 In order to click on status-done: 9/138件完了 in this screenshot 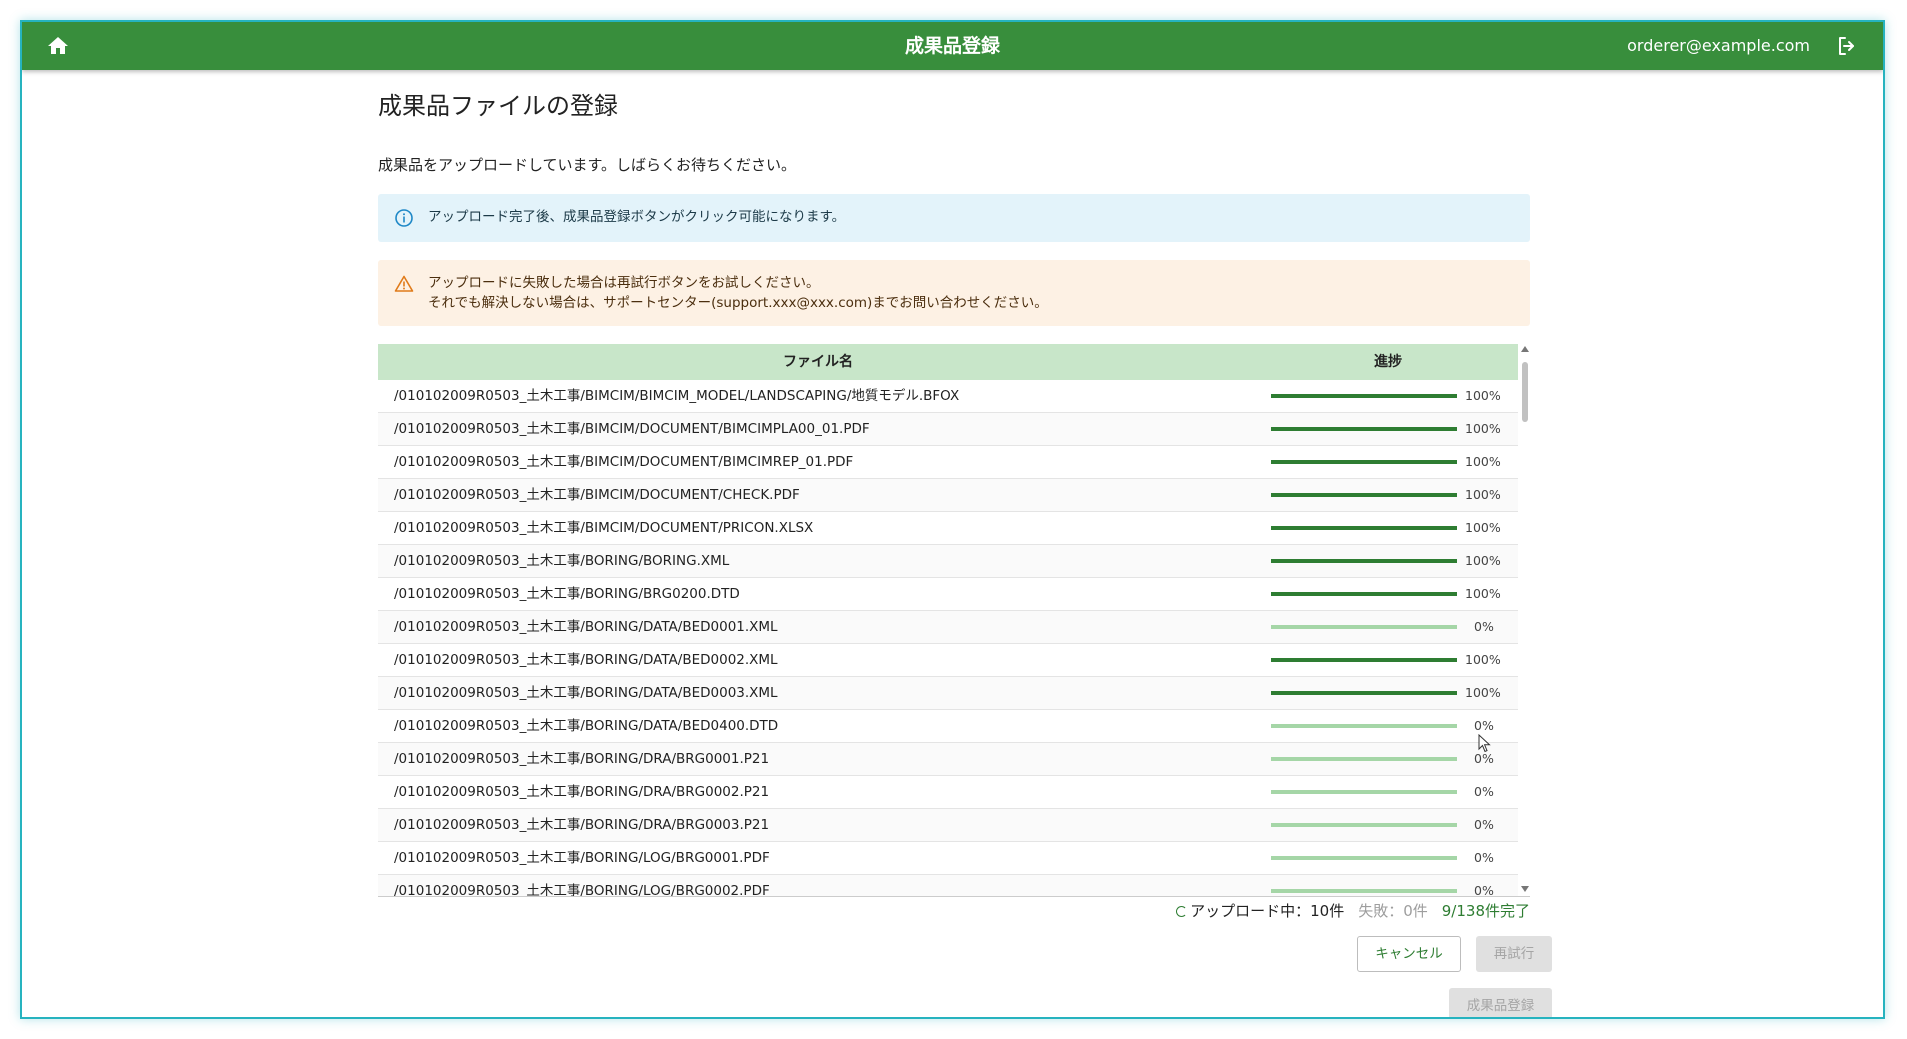, I will do `click(1485, 911)`.